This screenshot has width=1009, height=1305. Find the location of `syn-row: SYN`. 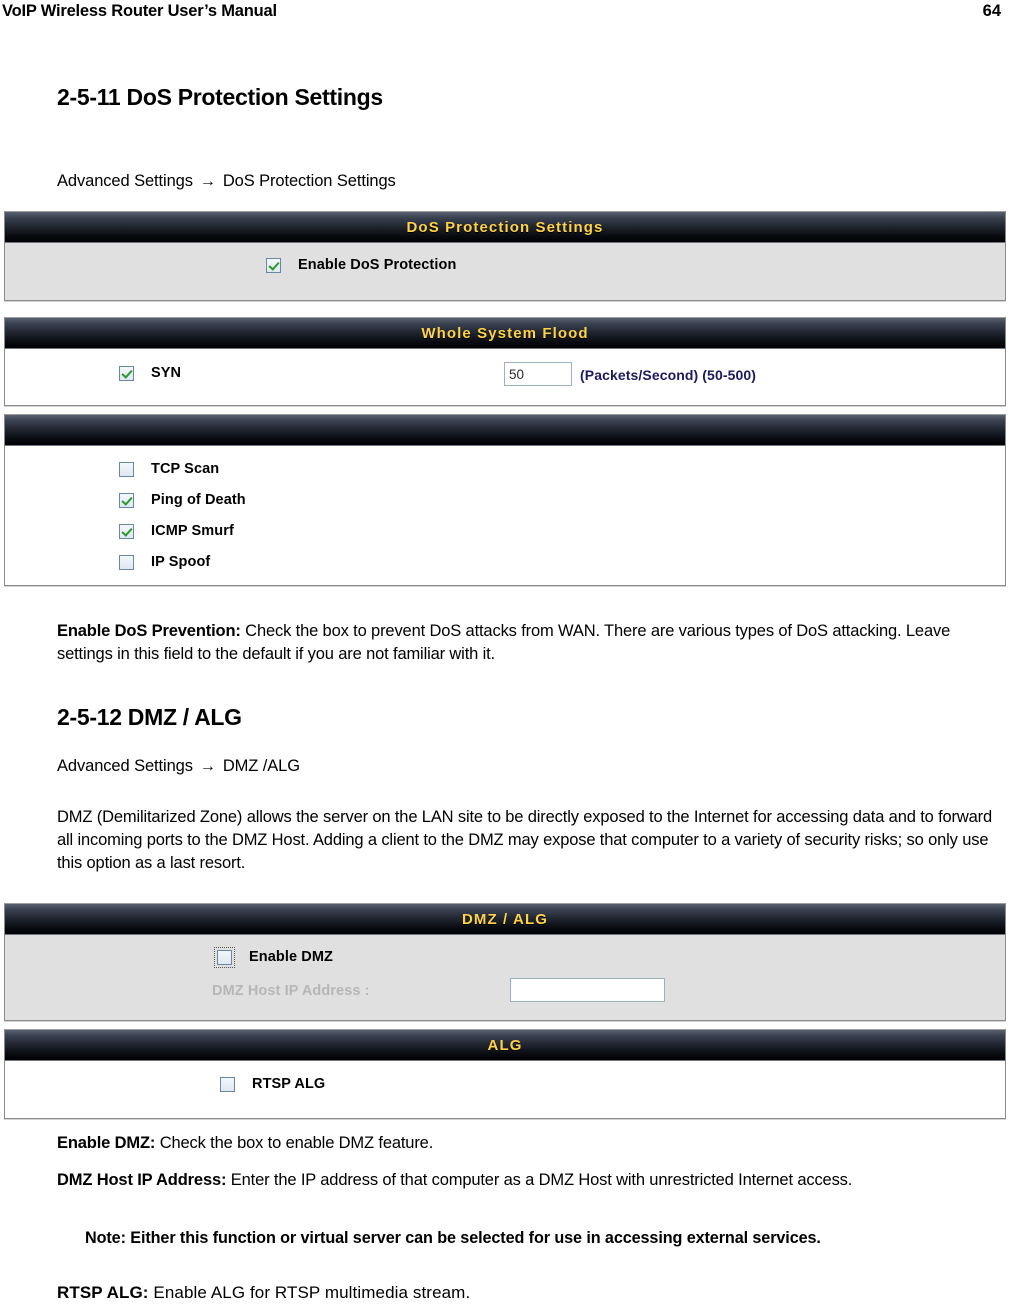

syn-row: SYN is located at coordinates (150, 373).